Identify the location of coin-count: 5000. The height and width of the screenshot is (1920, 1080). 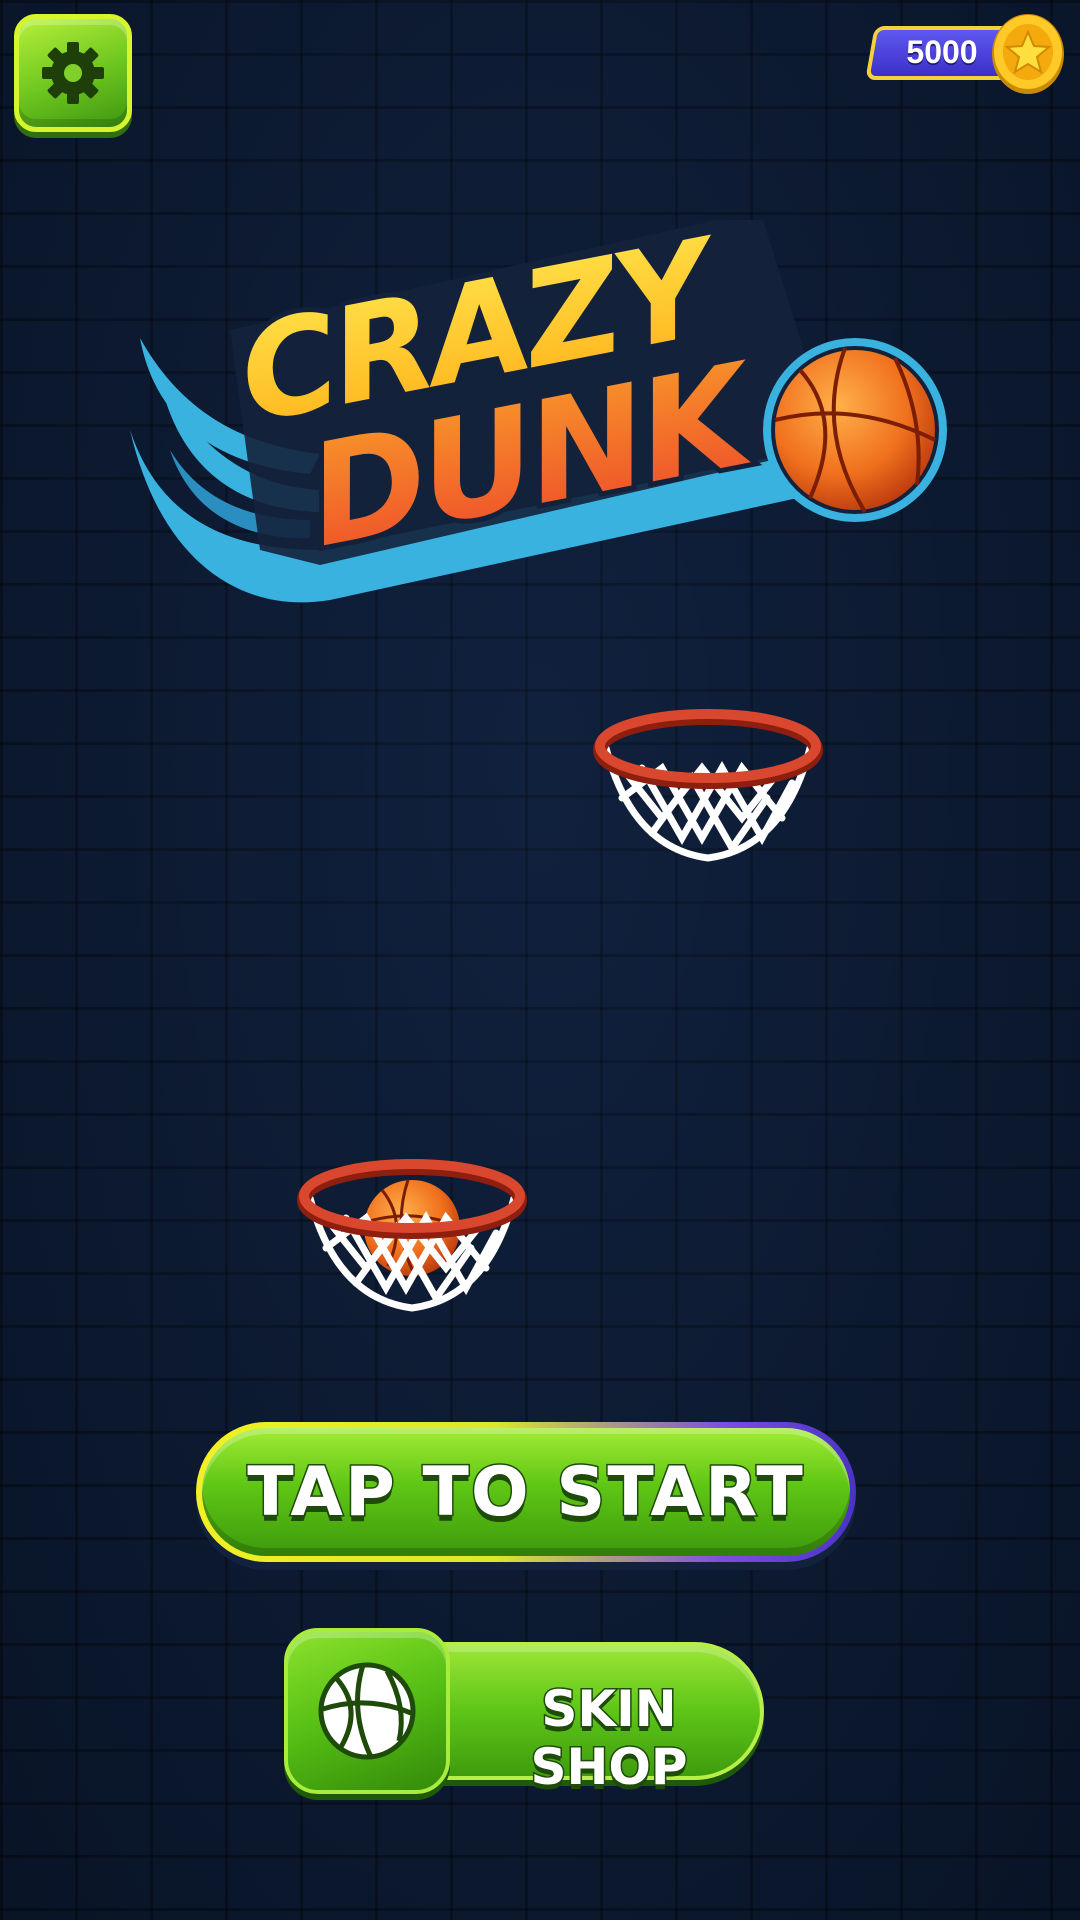
(942, 52).